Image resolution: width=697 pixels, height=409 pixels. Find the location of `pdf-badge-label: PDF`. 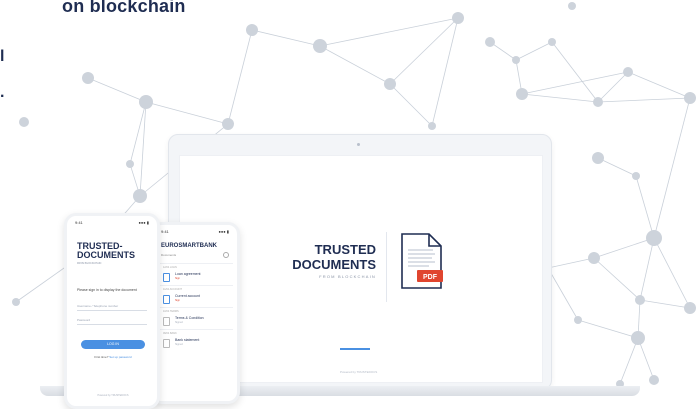

pdf-badge-label: PDF is located at coordinates (430, 277).